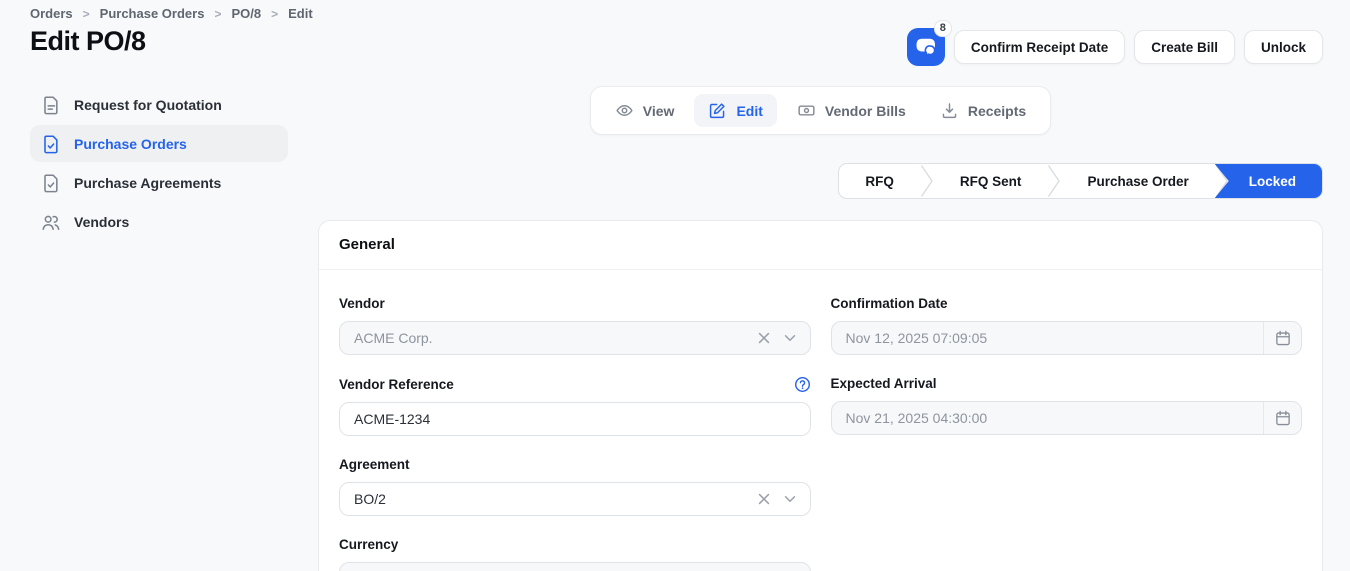 The image size is (1350, 571). Describe the element at coordinates (50, 105) in the screenshot. I see `document-lines-icon` at that location.